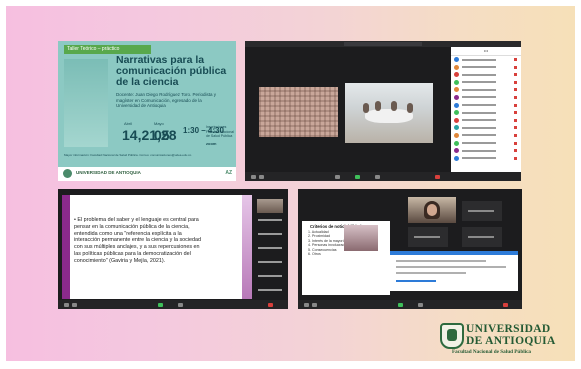 The image size is (581, 369). Describe the element at coordinates (298, 112) in the screenshot. I see `gallery-view-thumbnail` at that location.